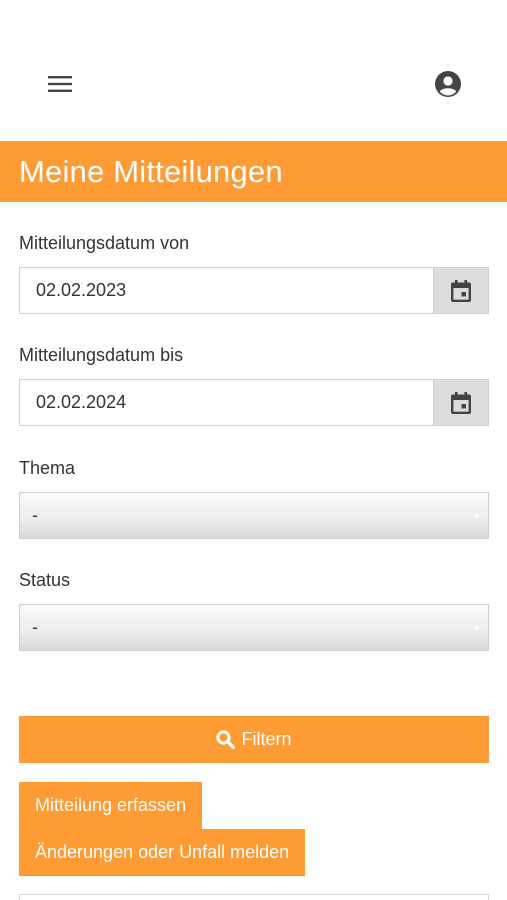 This screenshot has height=900, width=507. Describe the element at coordinates (226, 739) in the screenshot. I see `search-icon` at that location.